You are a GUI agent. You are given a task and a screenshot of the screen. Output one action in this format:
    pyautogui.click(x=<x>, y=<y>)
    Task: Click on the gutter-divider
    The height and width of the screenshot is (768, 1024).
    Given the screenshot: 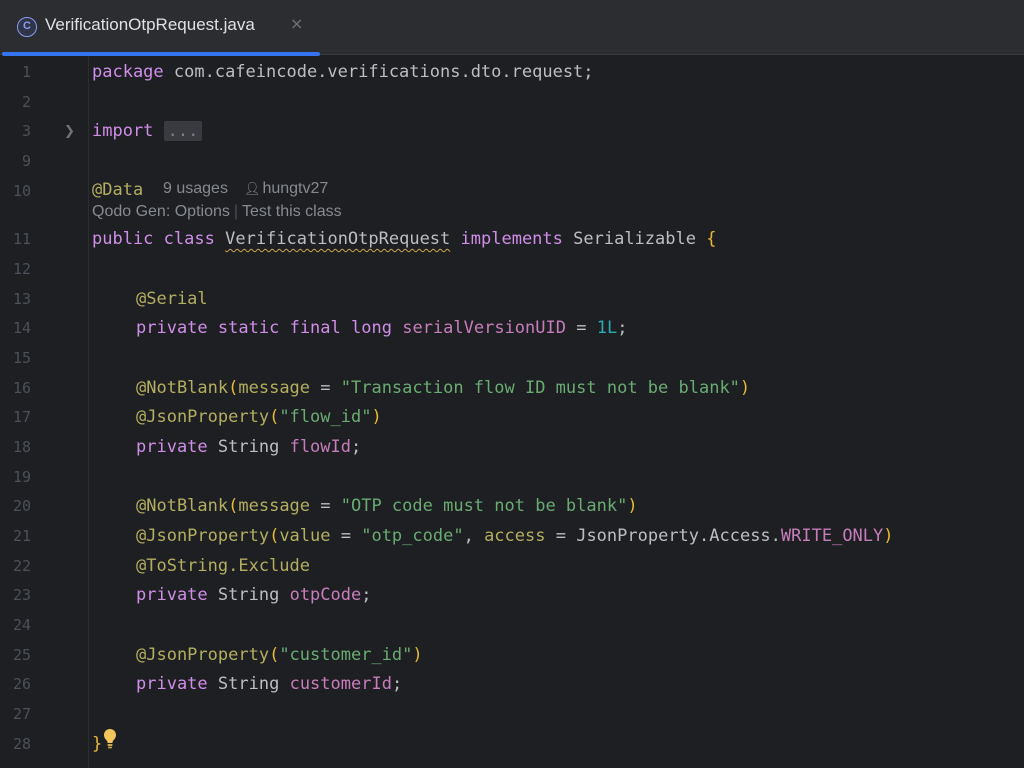 What is the action you would take?
    pyautogui.click(x=88, y=412)
    